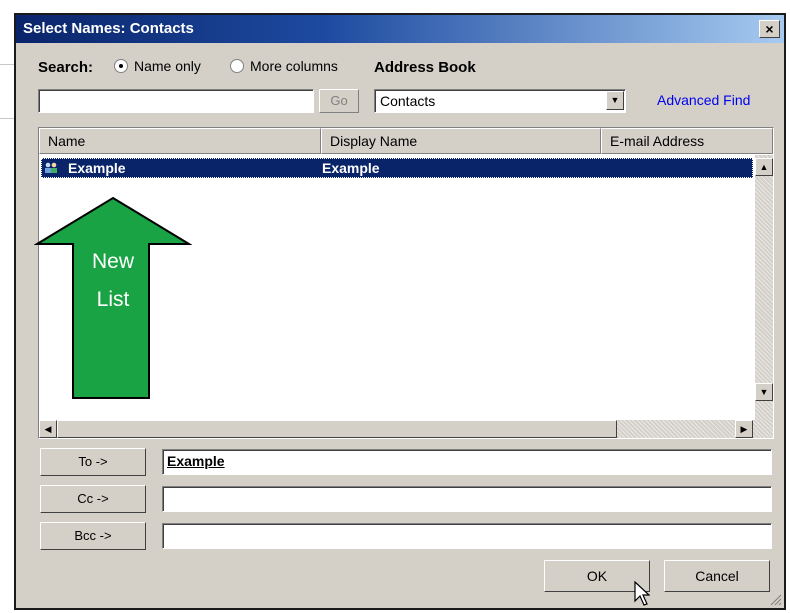 This screenshot has height=613, width=790. What do you see at coordinates (408, 101) in the screenshot?
I see `address-book-value: Contacts` at bounding box center [408, 101].